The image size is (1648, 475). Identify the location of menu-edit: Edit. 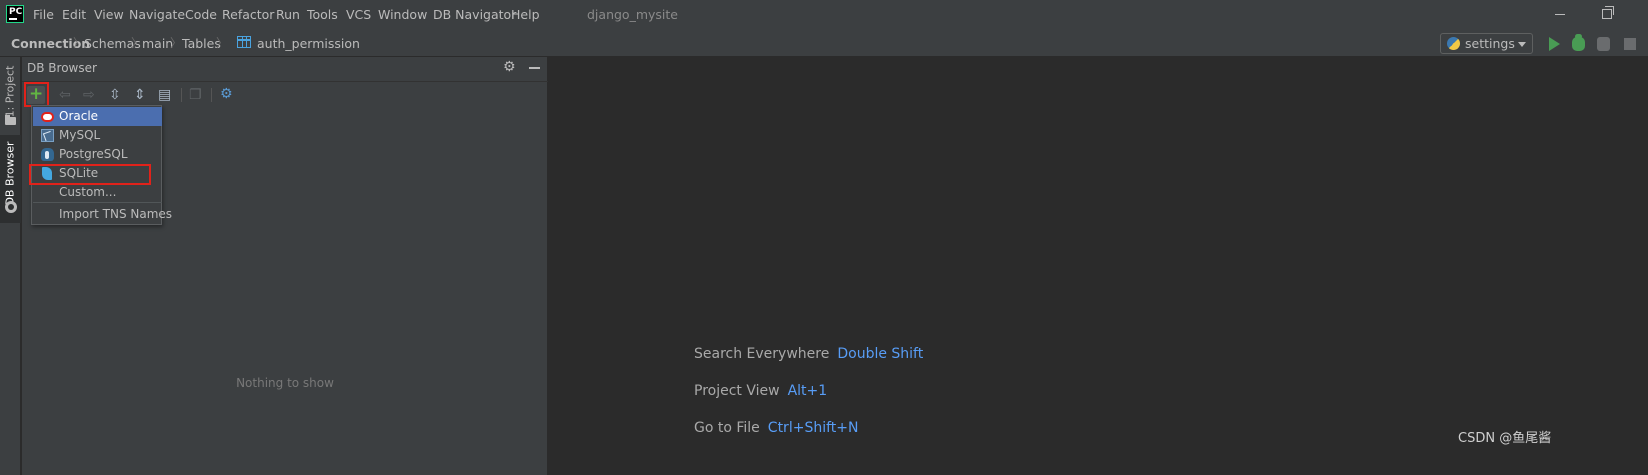
(74, 15).